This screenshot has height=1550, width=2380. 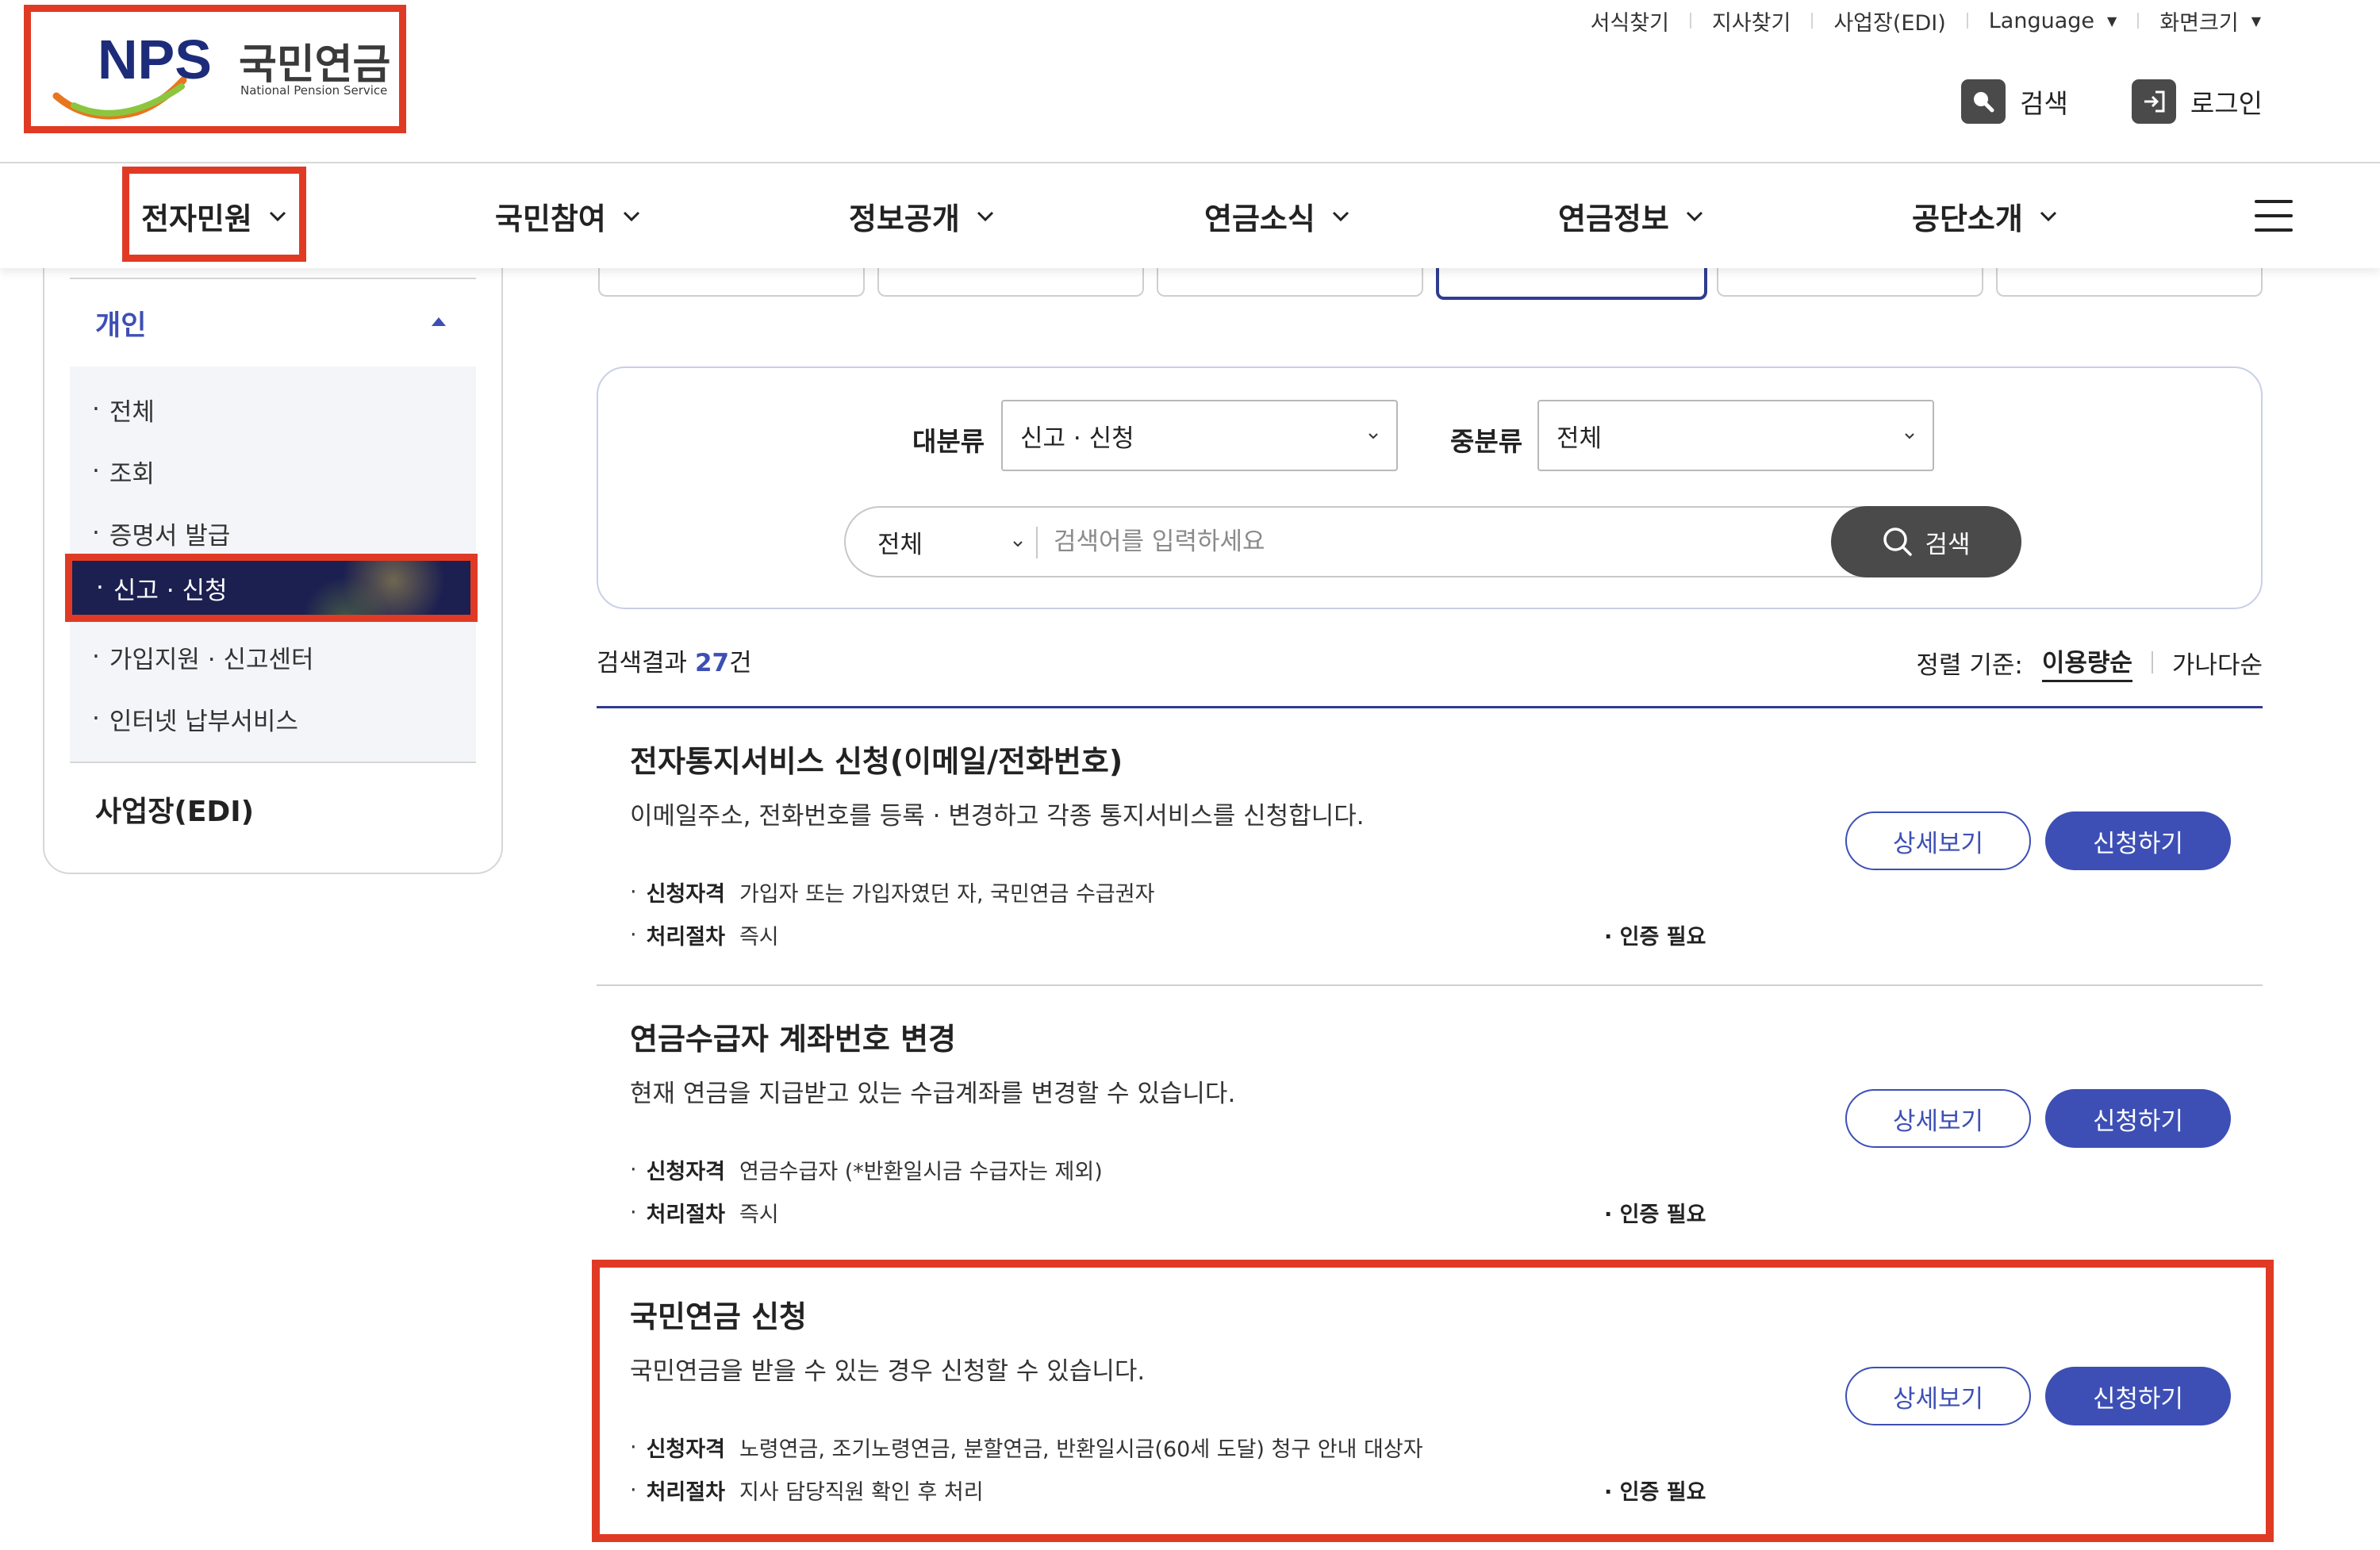 I want to click on sort-by-usage: 이용량순, so click(x=2086, y=662).